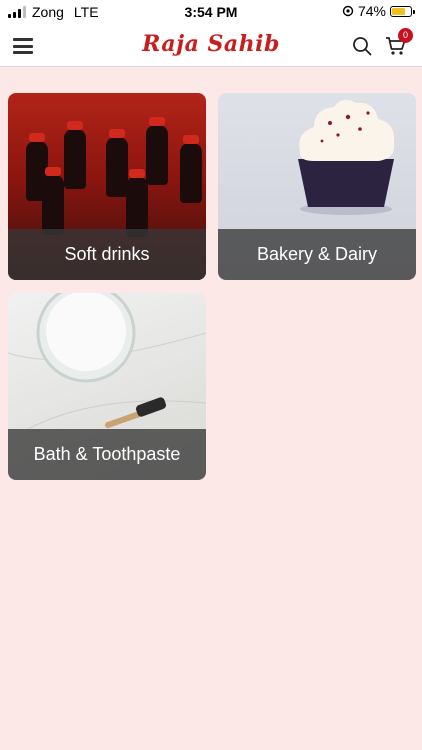  What do you see at coordinates (211, 12) in the screenshot?
I see `status-bar: Zong LTE 3:54 PM 74%` at bounding box center [211, 12].